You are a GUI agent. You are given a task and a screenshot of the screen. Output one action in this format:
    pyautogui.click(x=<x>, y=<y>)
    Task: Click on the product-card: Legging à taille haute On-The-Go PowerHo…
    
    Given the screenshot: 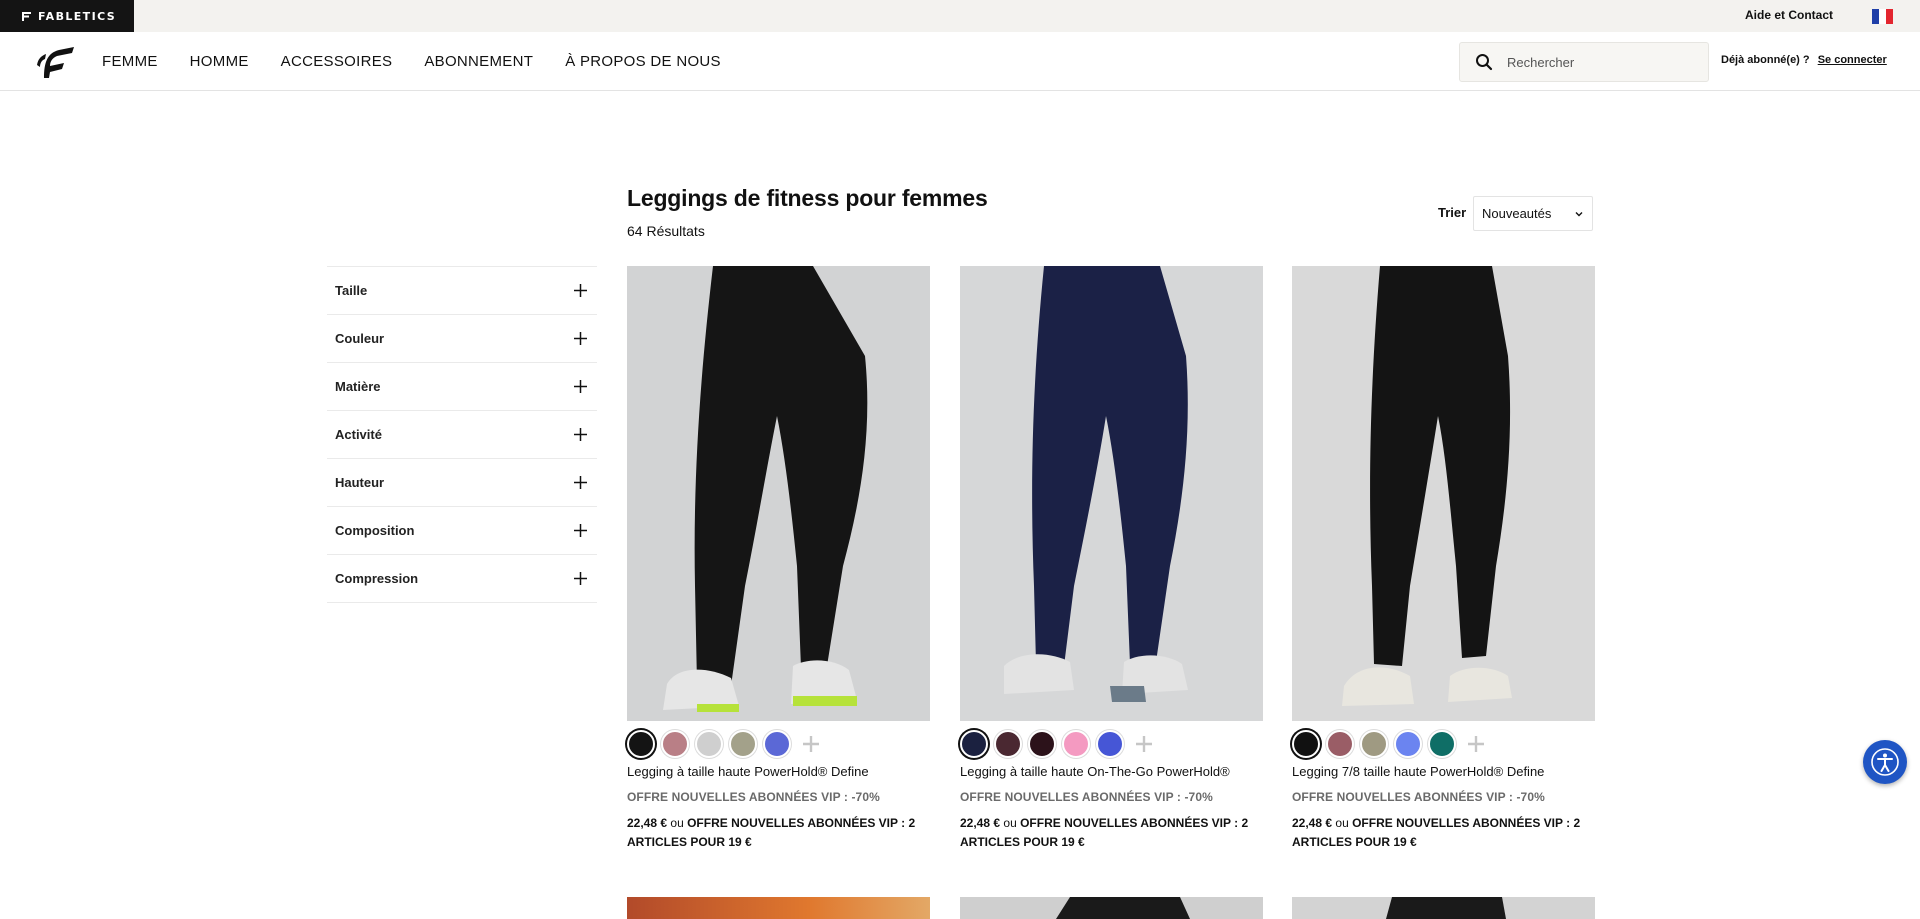 What is the action you would take?
    pyautogui.click(x=1111, y=559)
    